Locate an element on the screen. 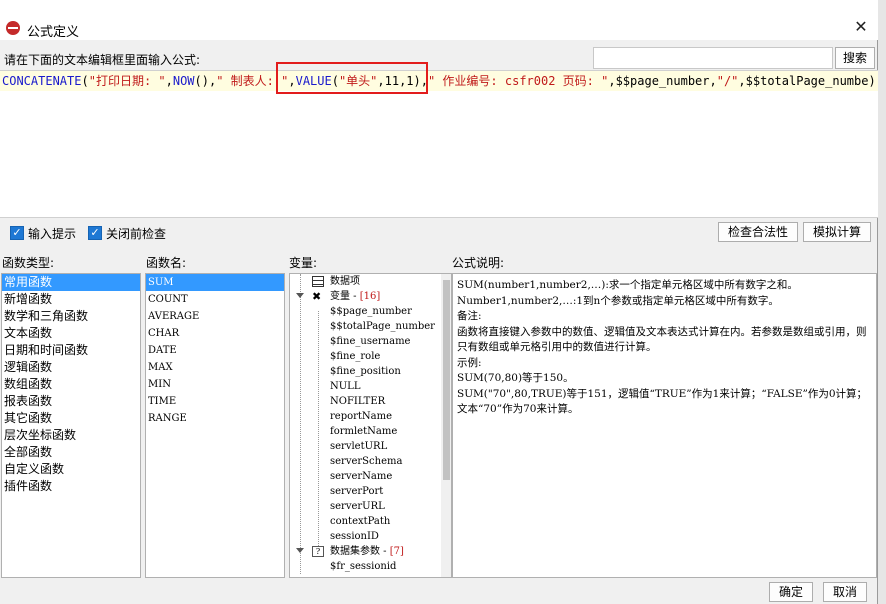 This screenshot has height=604, width=886. function-name-item: SUM is located at coordinates (215, 282).